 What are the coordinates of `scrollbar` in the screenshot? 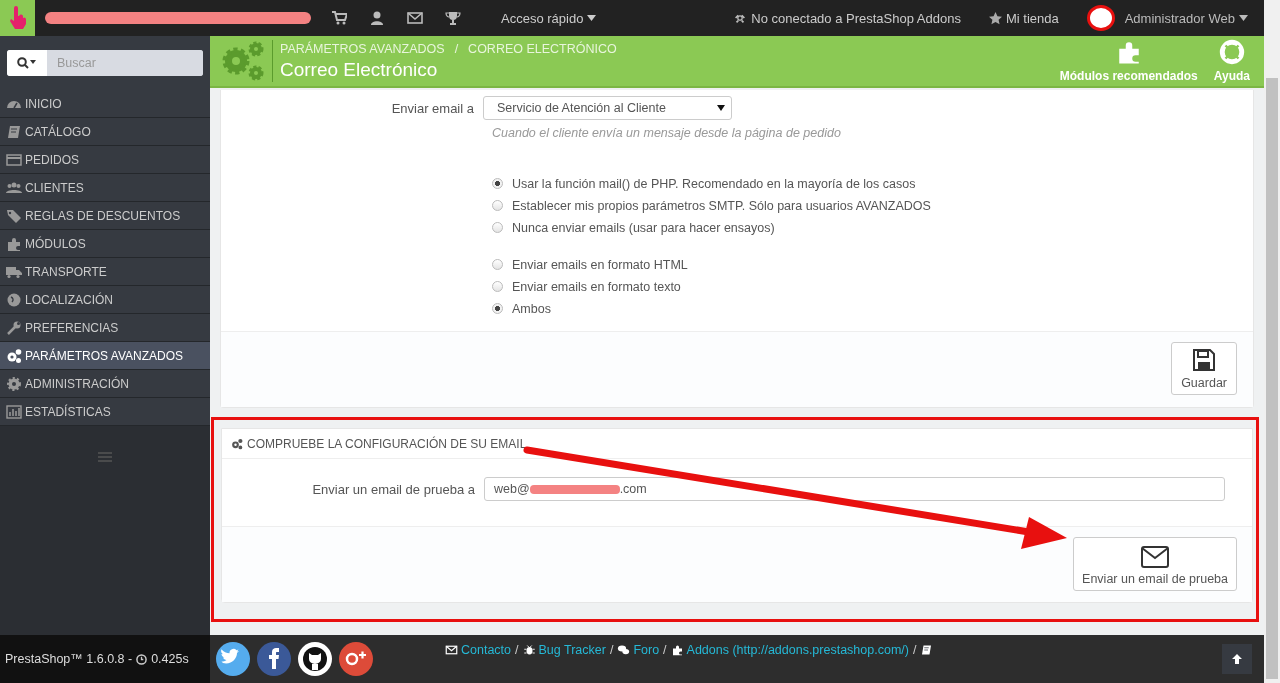 It's located at (1272, 341).